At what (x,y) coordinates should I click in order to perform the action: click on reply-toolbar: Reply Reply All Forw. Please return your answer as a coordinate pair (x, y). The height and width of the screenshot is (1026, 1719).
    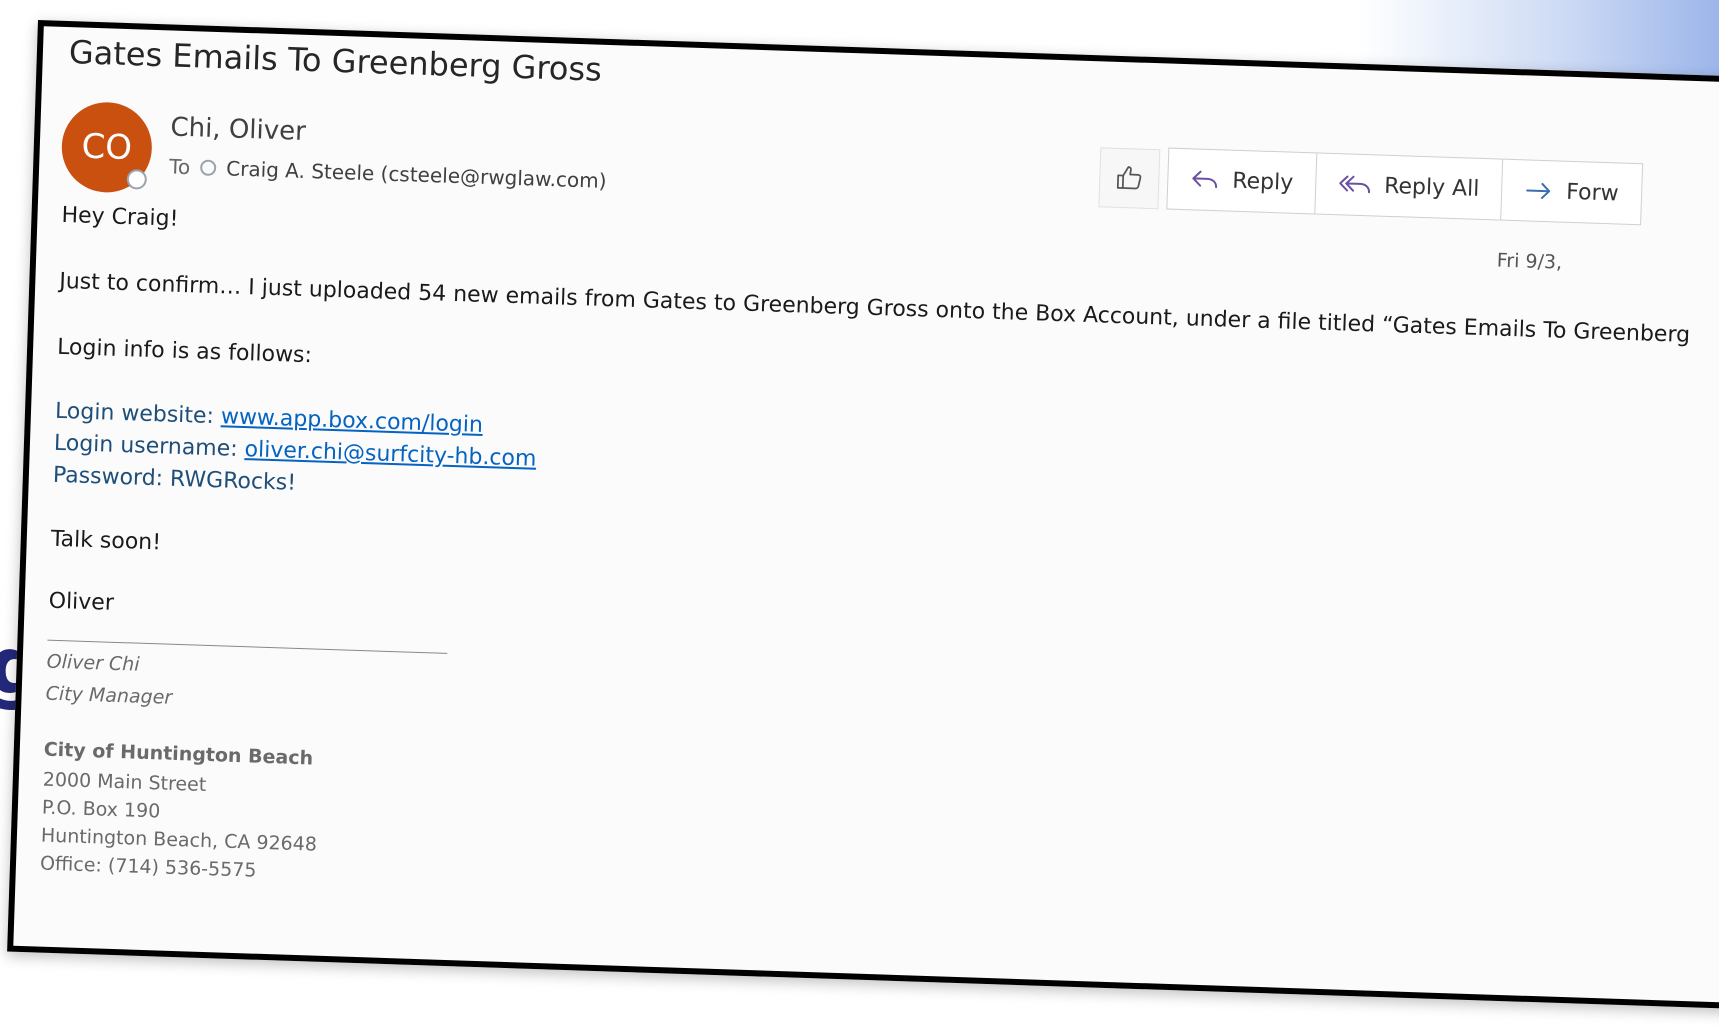
    Looking at the image, I should click on (1404, 186).